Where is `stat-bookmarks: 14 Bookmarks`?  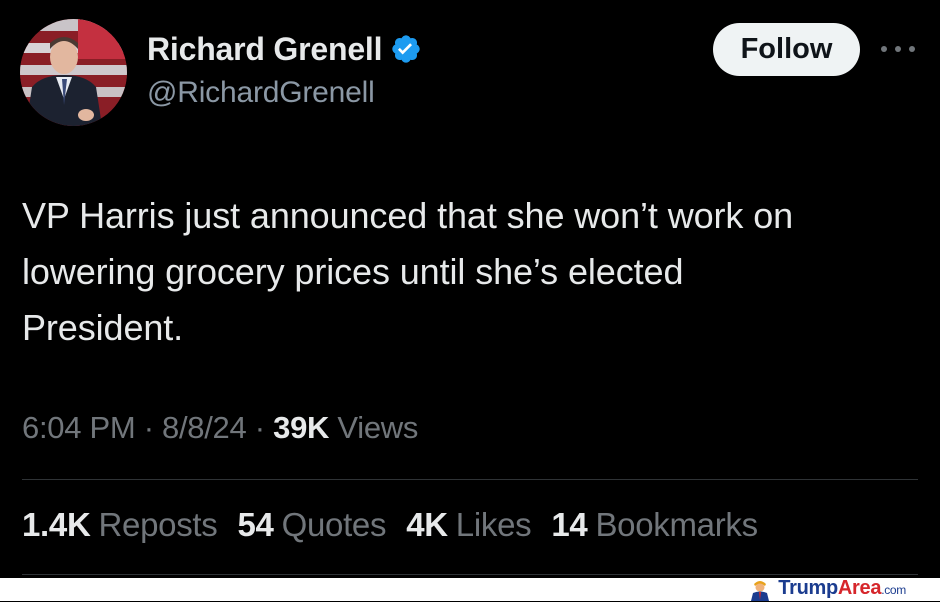
stat-bookmarks: 14 Bookmarks is located at coordinates (654, 525).